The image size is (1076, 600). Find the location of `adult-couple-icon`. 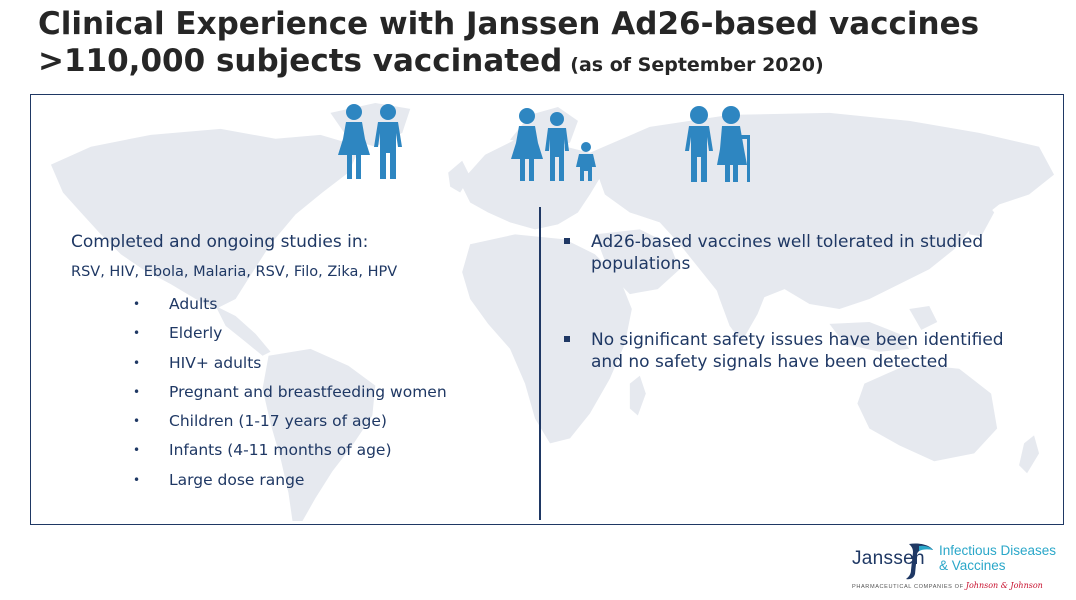

adult-couple-icon is located at coordinates (371, 142).